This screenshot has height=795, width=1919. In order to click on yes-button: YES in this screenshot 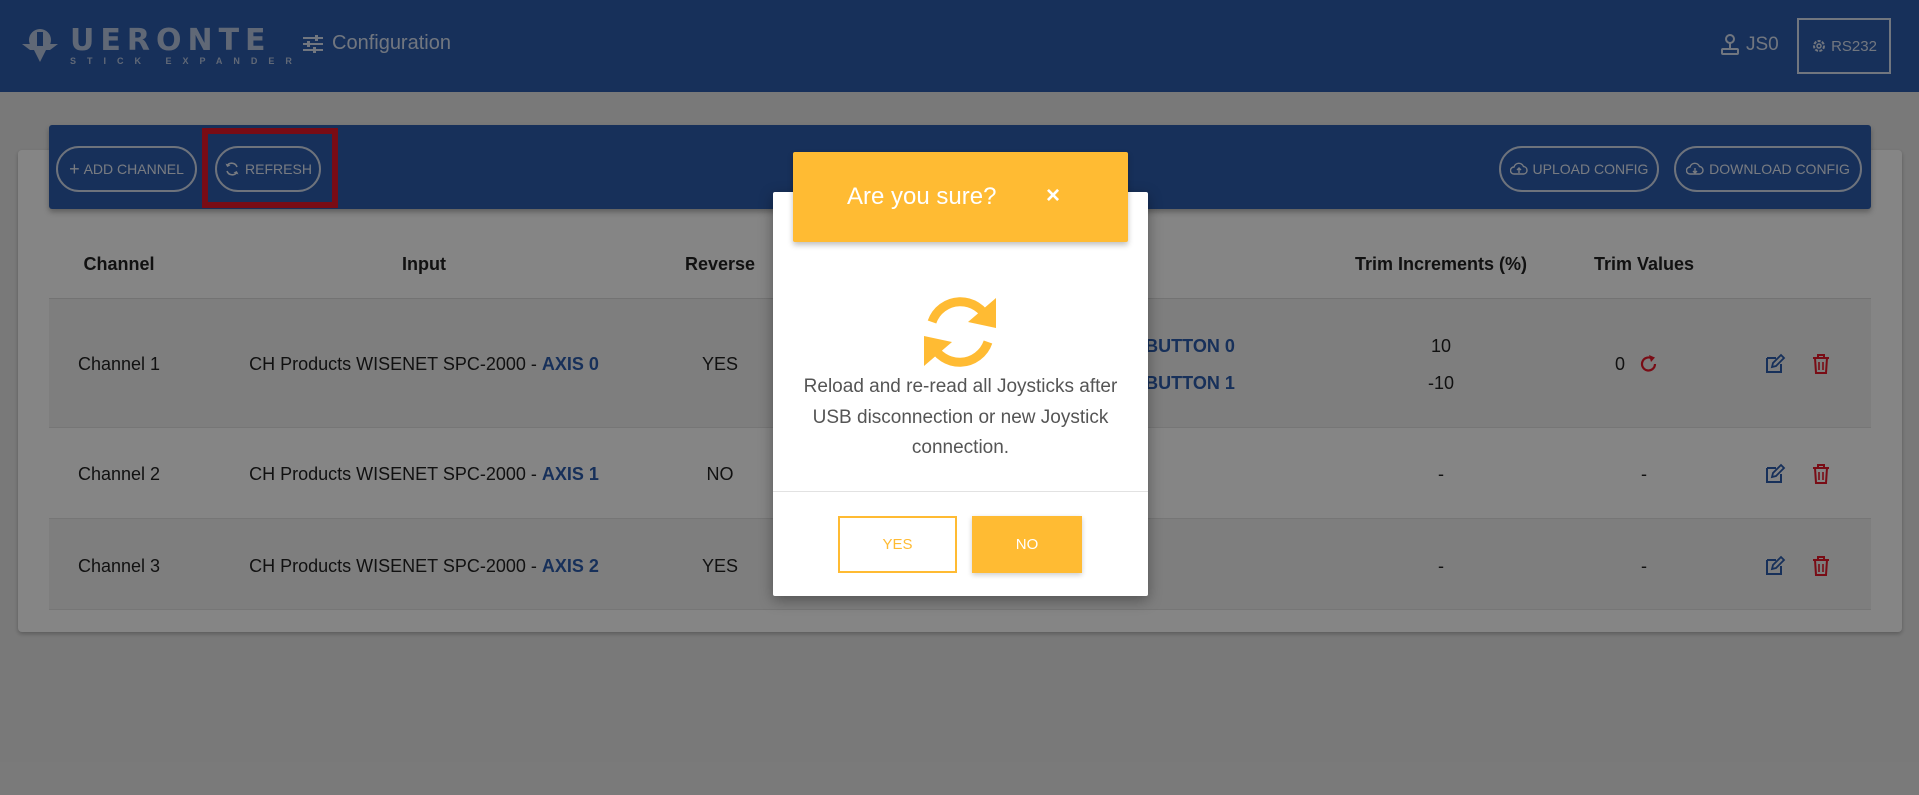, I will do `click(897, 544)`.